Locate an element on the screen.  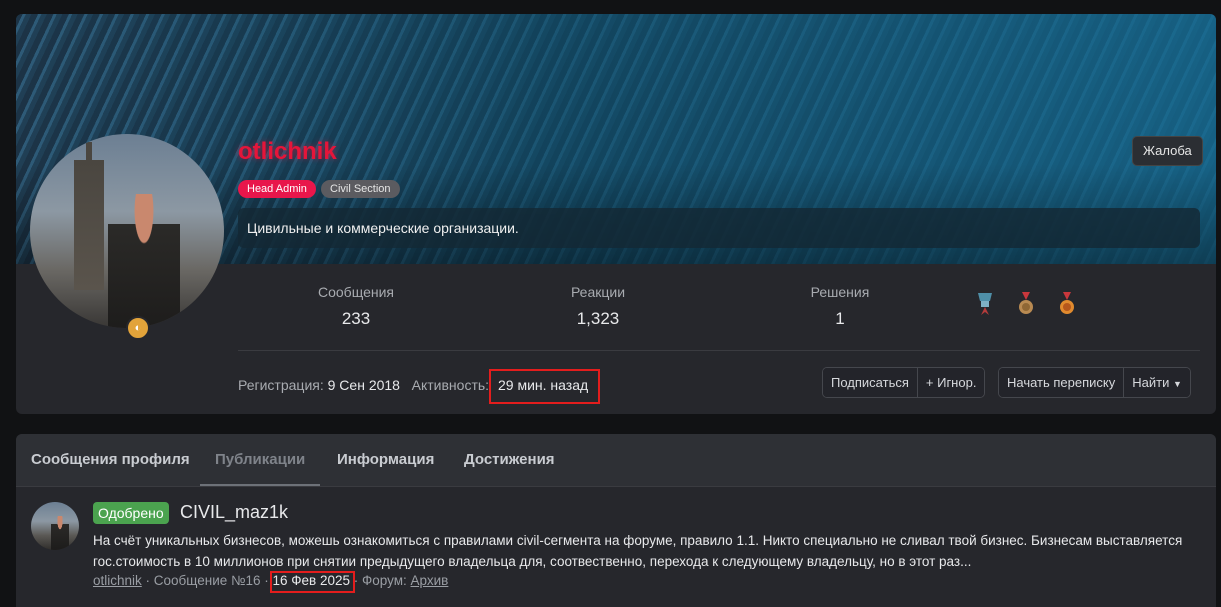
post-message-ref: Сообщение №16 is located at coordinates (207, 580).